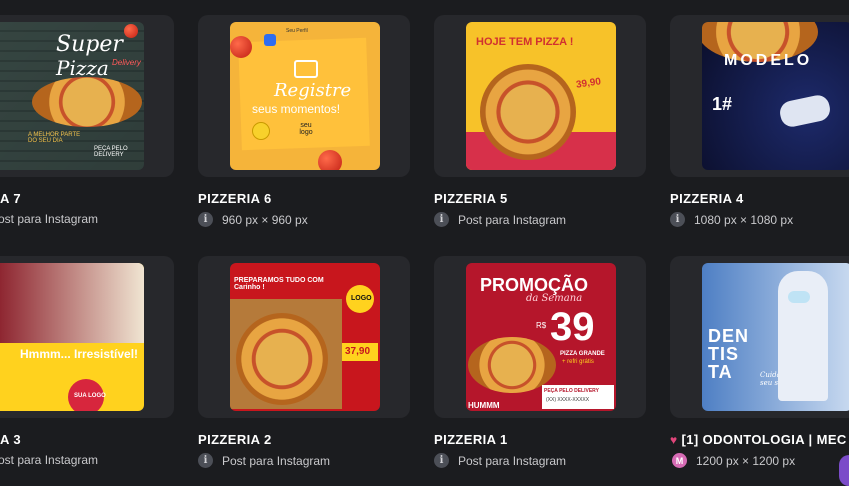  Describe the element at coordinates (768, 60) in the screenshot. I see `thumb-headline: MODELO` at that location.